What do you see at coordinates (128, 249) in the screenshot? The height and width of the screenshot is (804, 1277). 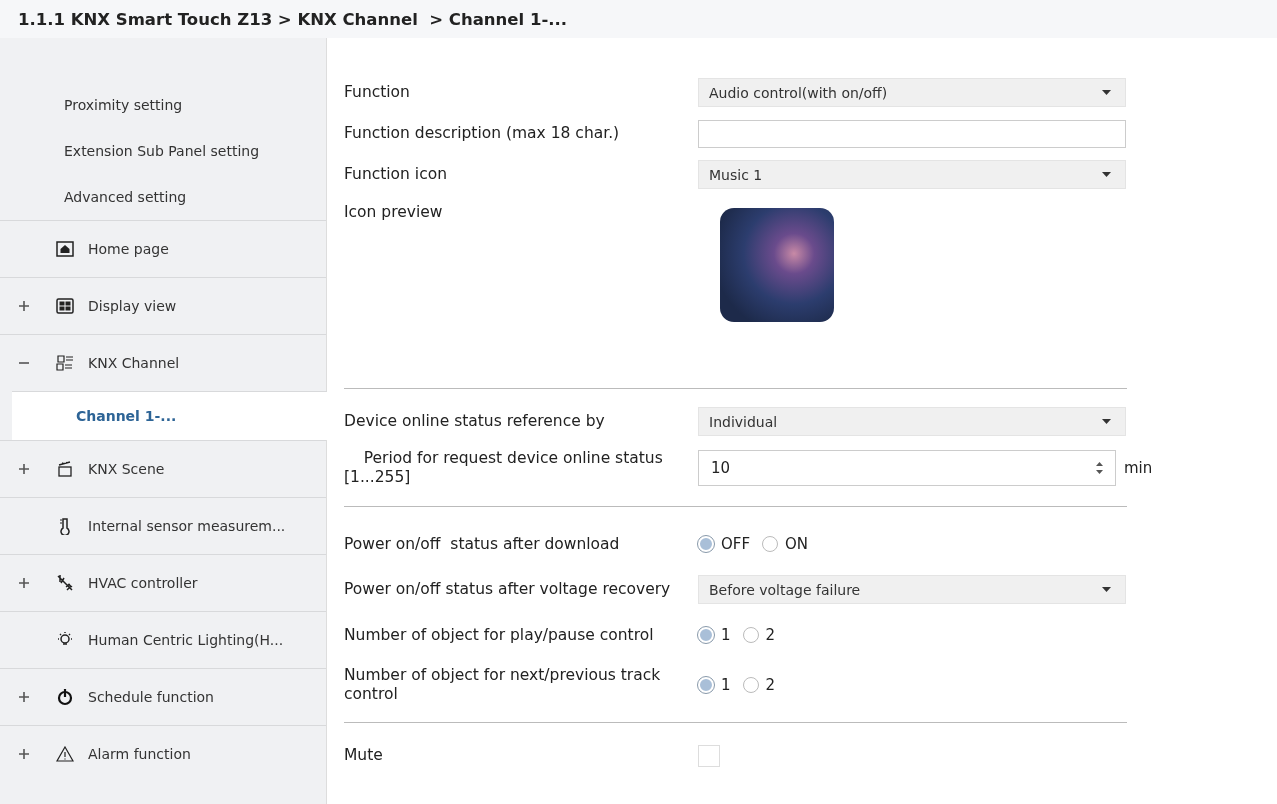 I see `sidebar-item: Home page` at bounding box center [128, 249].